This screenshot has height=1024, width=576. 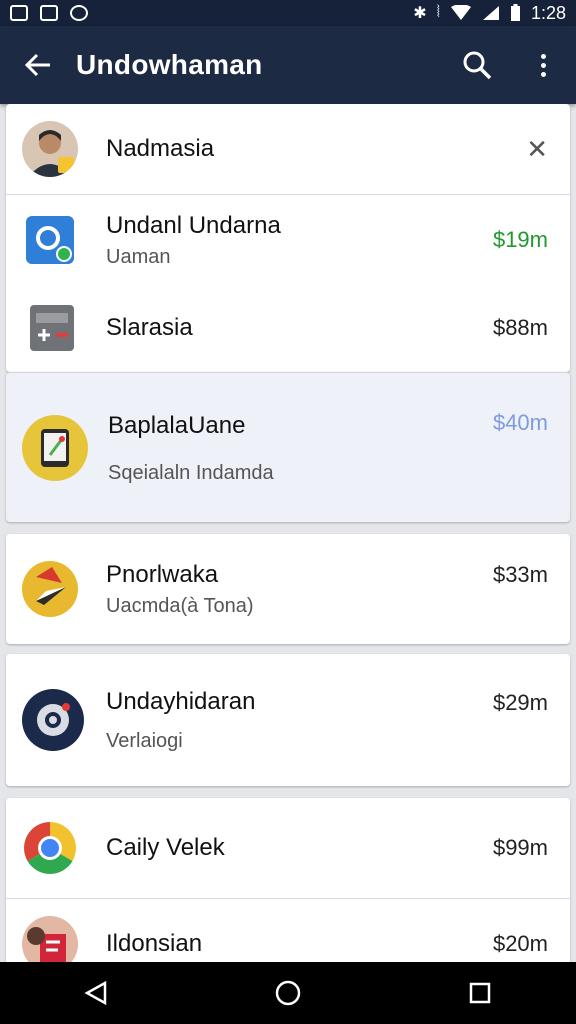 I want to click on page-title: Undowhaman, so click(x=169, y=64).